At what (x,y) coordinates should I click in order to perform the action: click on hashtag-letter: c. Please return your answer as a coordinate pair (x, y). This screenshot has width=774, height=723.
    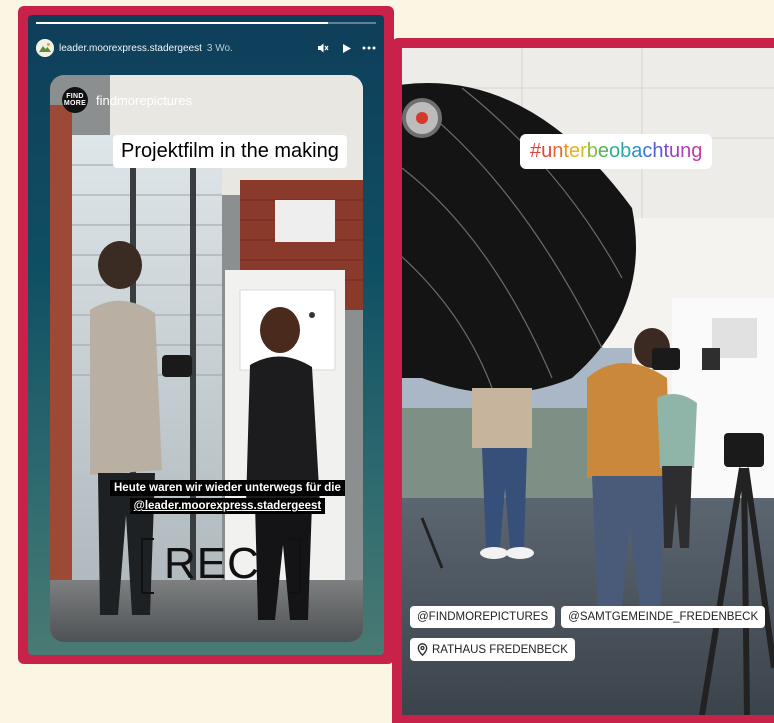
    Looking at the image, I should click on (647, 151).